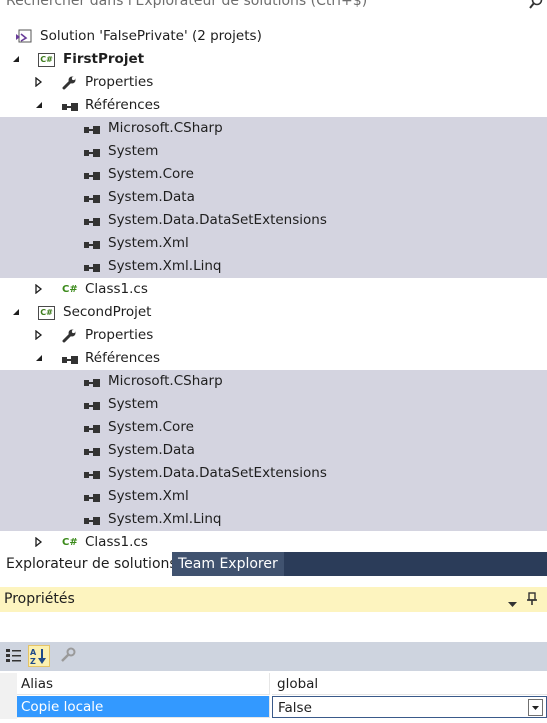 This screenshot has width=547, height=723. I want to click on property-row-copie-locale: Copie locale False, so click(273, 707).